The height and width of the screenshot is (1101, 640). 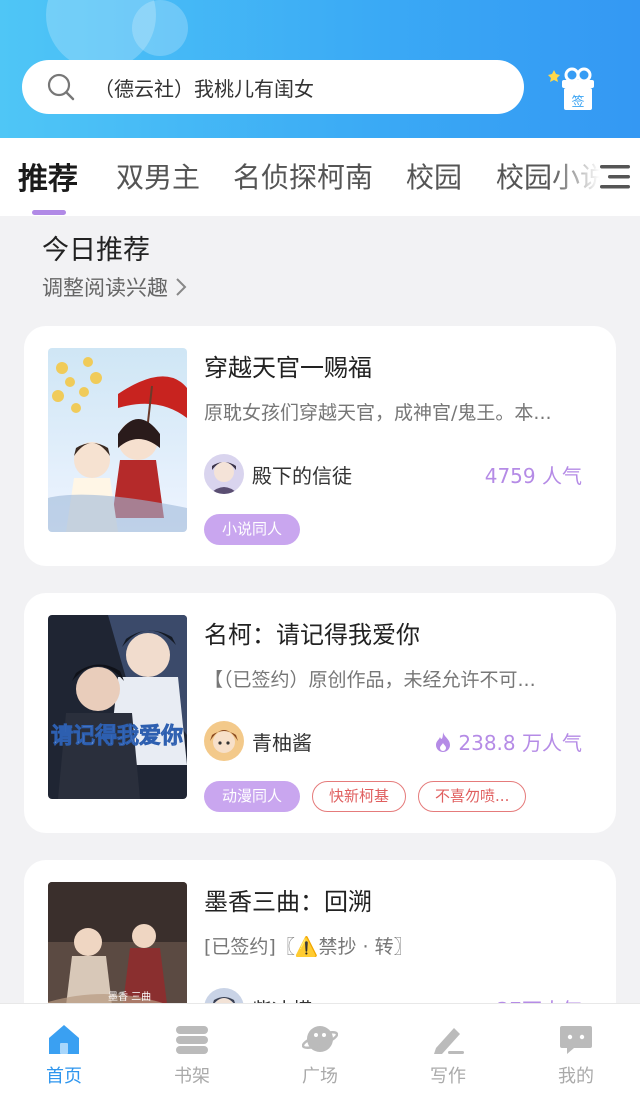 What do you see at coordinates (64, 1076) in the screenshot?
I see `nav-label: 首页` at bounding box center [64, 1076].